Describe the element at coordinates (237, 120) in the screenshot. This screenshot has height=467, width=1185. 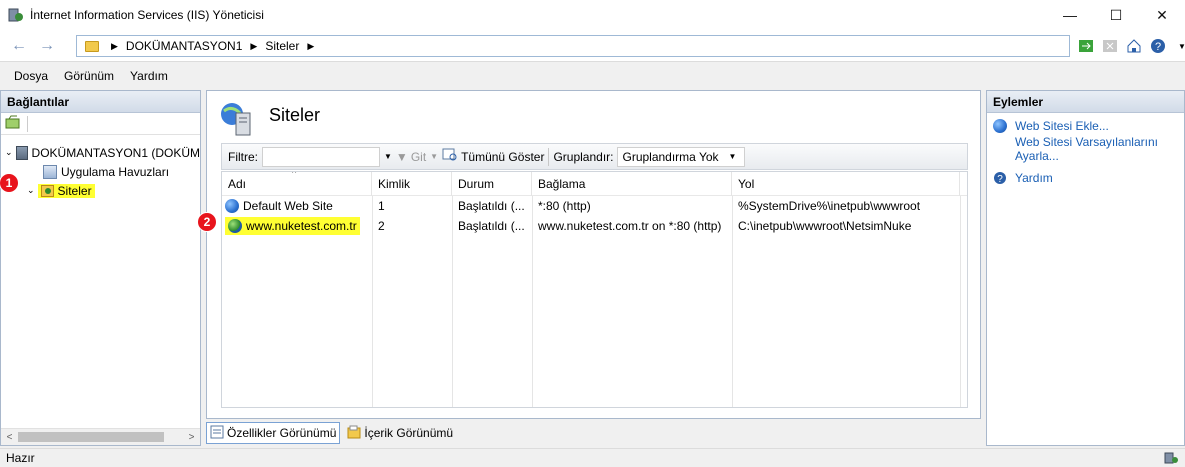
I see `sites-feature-icon` at that location.